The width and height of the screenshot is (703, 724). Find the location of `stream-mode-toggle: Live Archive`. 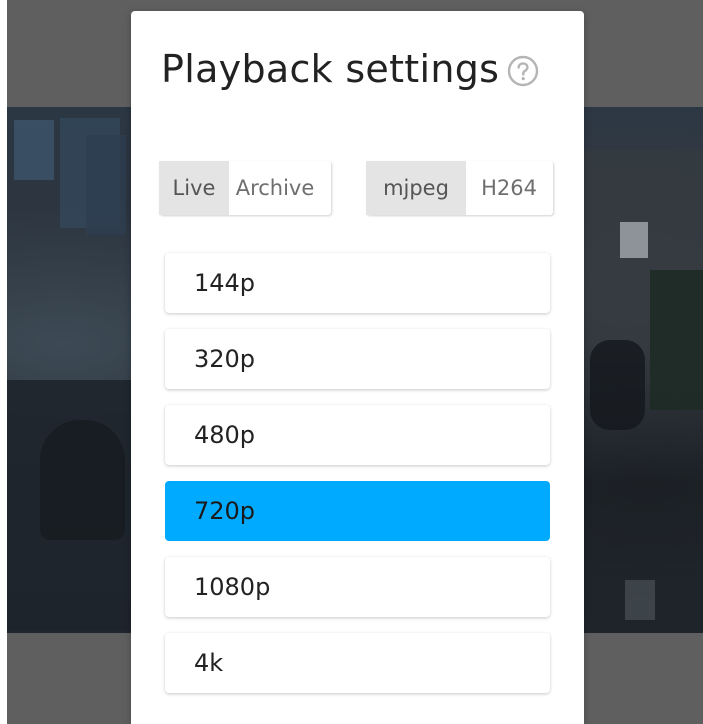

stream-mode-toggle: Live Archive is located at coordinates (245, 188).